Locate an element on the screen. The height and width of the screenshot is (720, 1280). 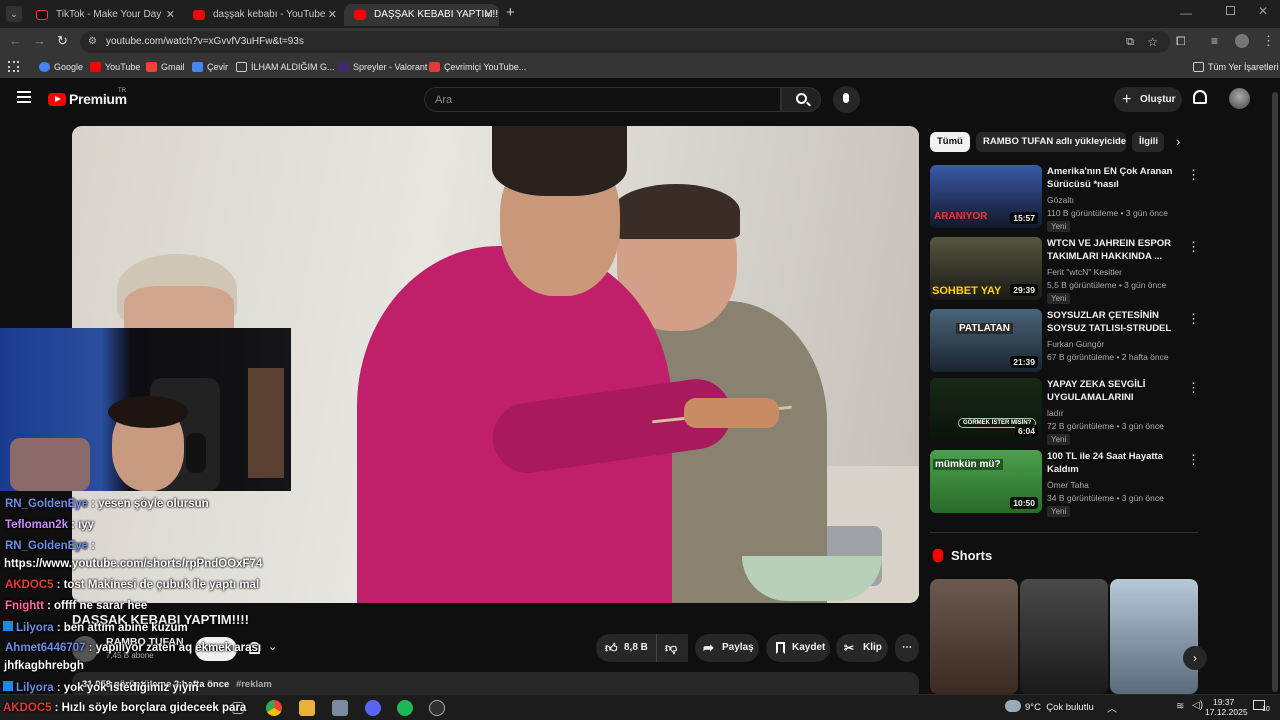
extensions-icon: ⧠ is located at coordinates (1181, 41).